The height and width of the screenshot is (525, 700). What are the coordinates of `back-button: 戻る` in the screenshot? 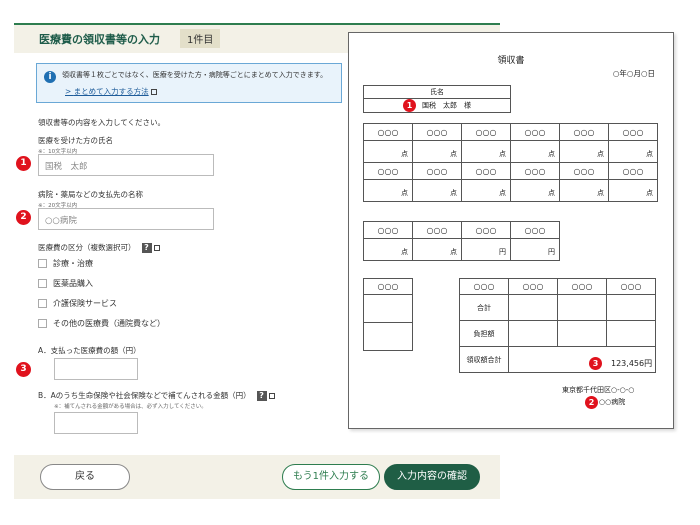 It's located at (85, 477).